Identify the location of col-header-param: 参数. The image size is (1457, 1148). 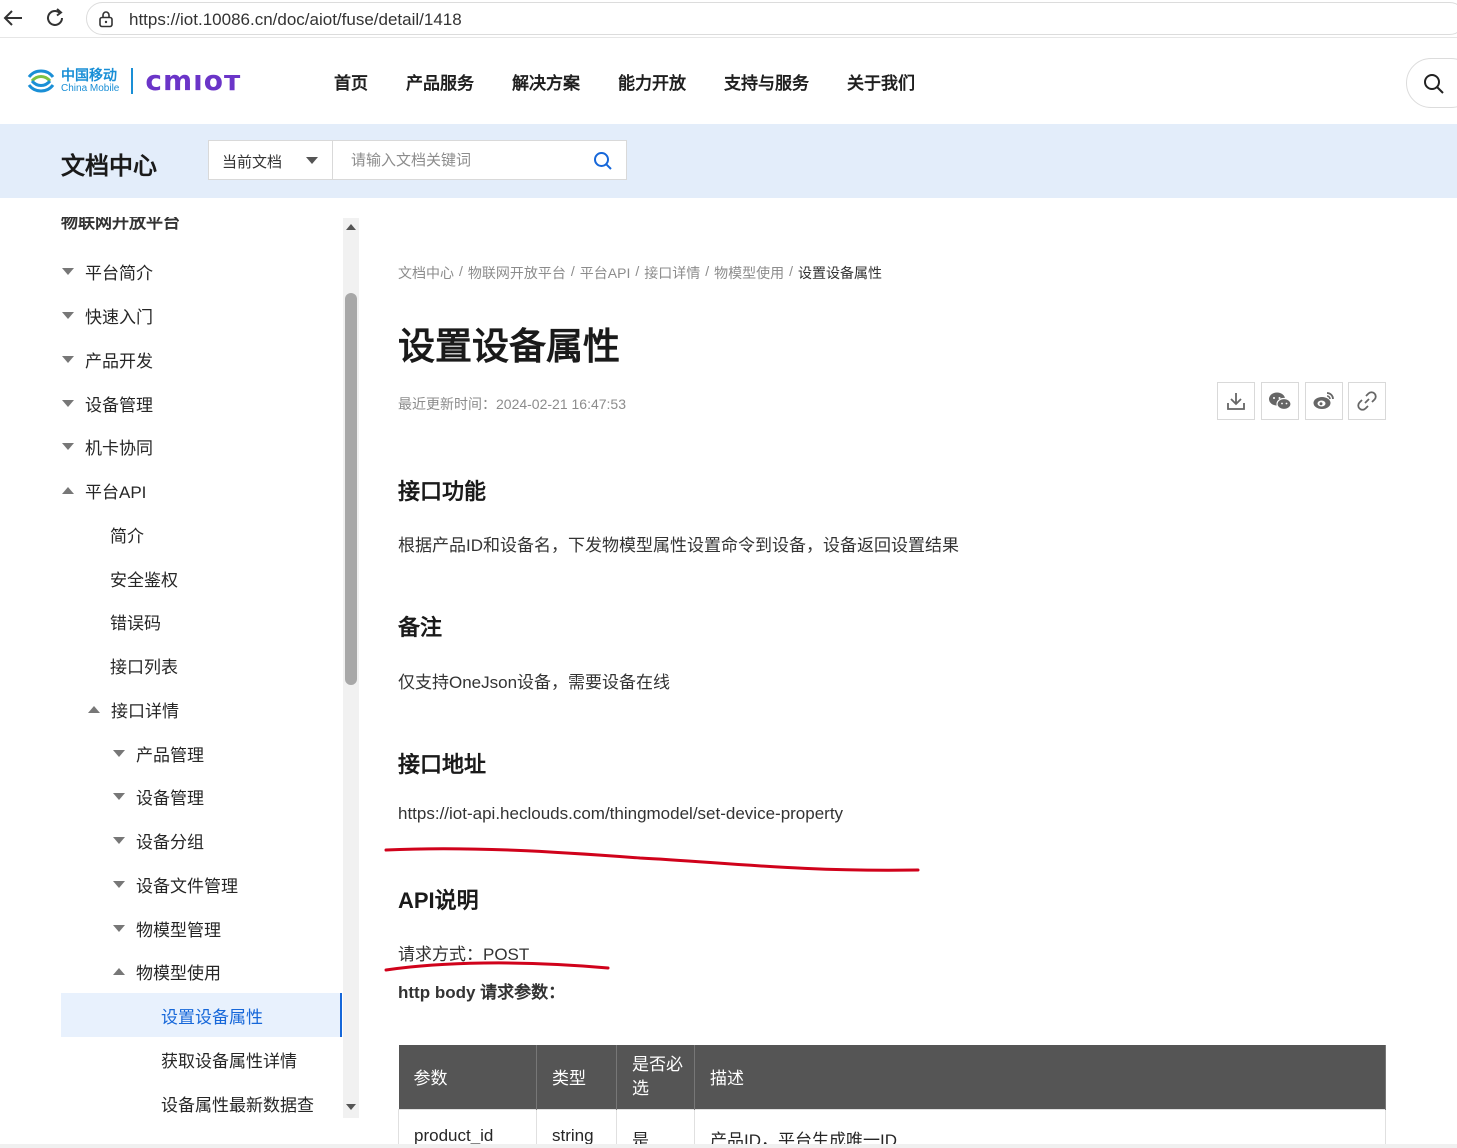
(467, 1077).